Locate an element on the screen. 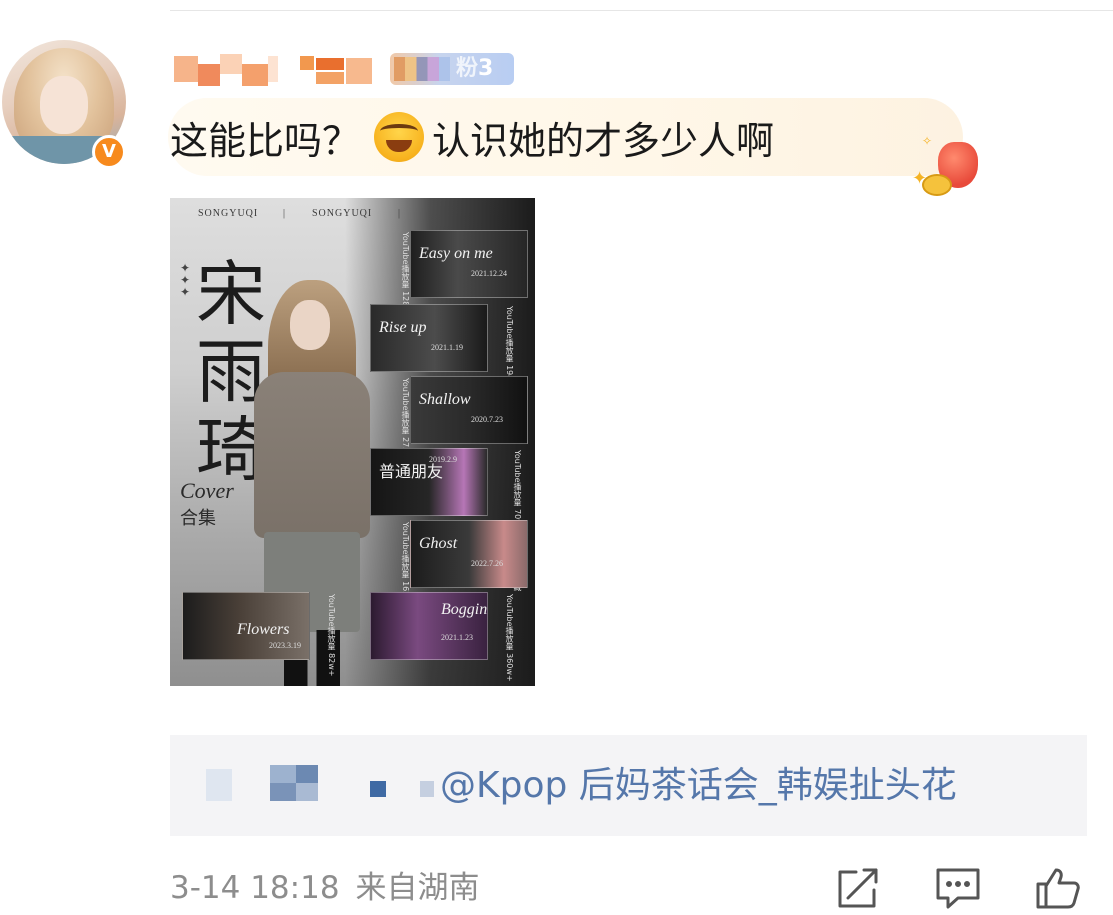  tile-date: 2019.2.9 is located at coordinates (443, 459).